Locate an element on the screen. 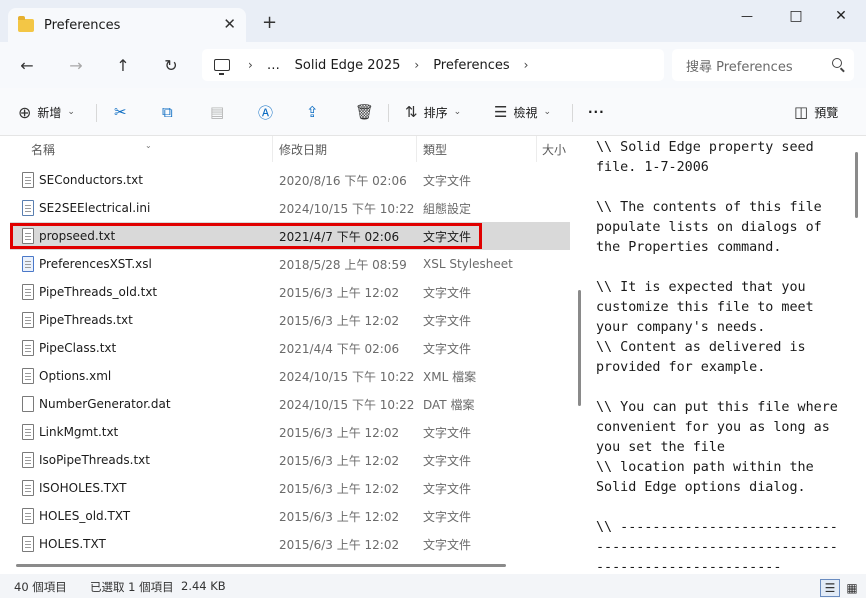  preview-line: the Properties command. is located at coordinates (689, 247).